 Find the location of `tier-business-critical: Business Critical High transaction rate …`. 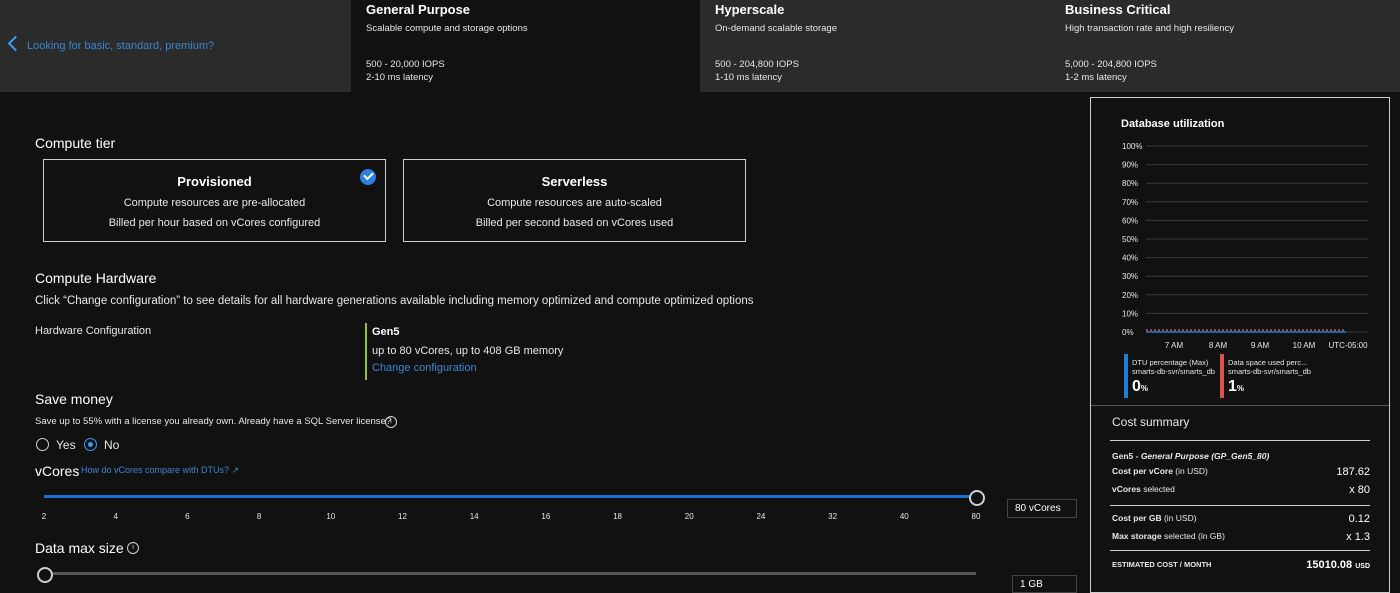

tier-business-critical: Business Critical High transaction rate … is located at coordinates (1225, 46).